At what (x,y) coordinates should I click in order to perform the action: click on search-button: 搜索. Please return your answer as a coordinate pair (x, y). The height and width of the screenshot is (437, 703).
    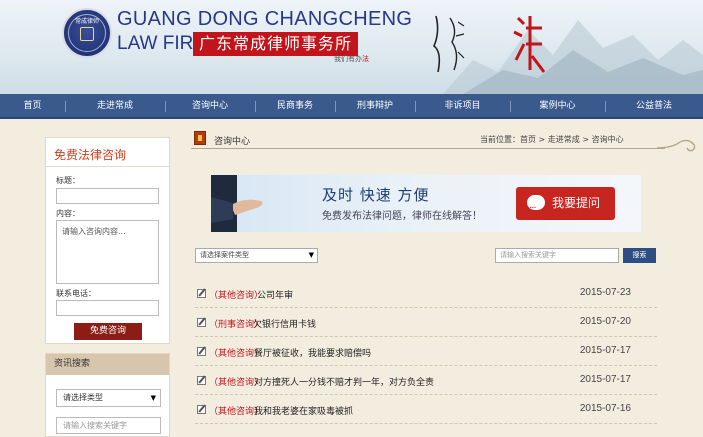
    Looking at the image, I should click on (639, 255).